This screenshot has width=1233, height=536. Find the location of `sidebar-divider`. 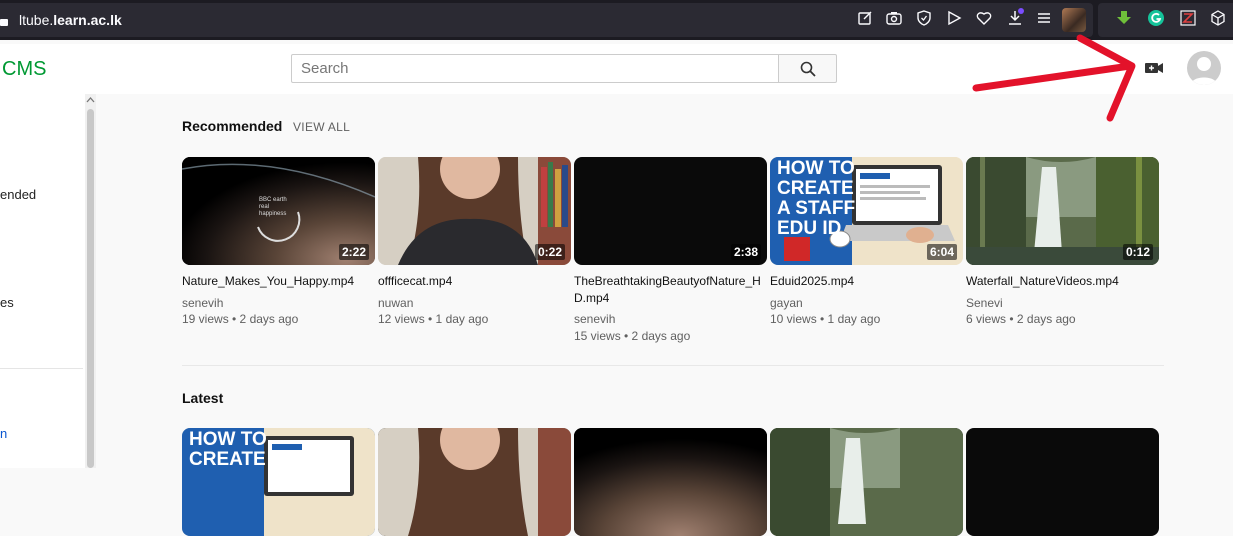

sidebar-divider is located at coordinates (41, 368).